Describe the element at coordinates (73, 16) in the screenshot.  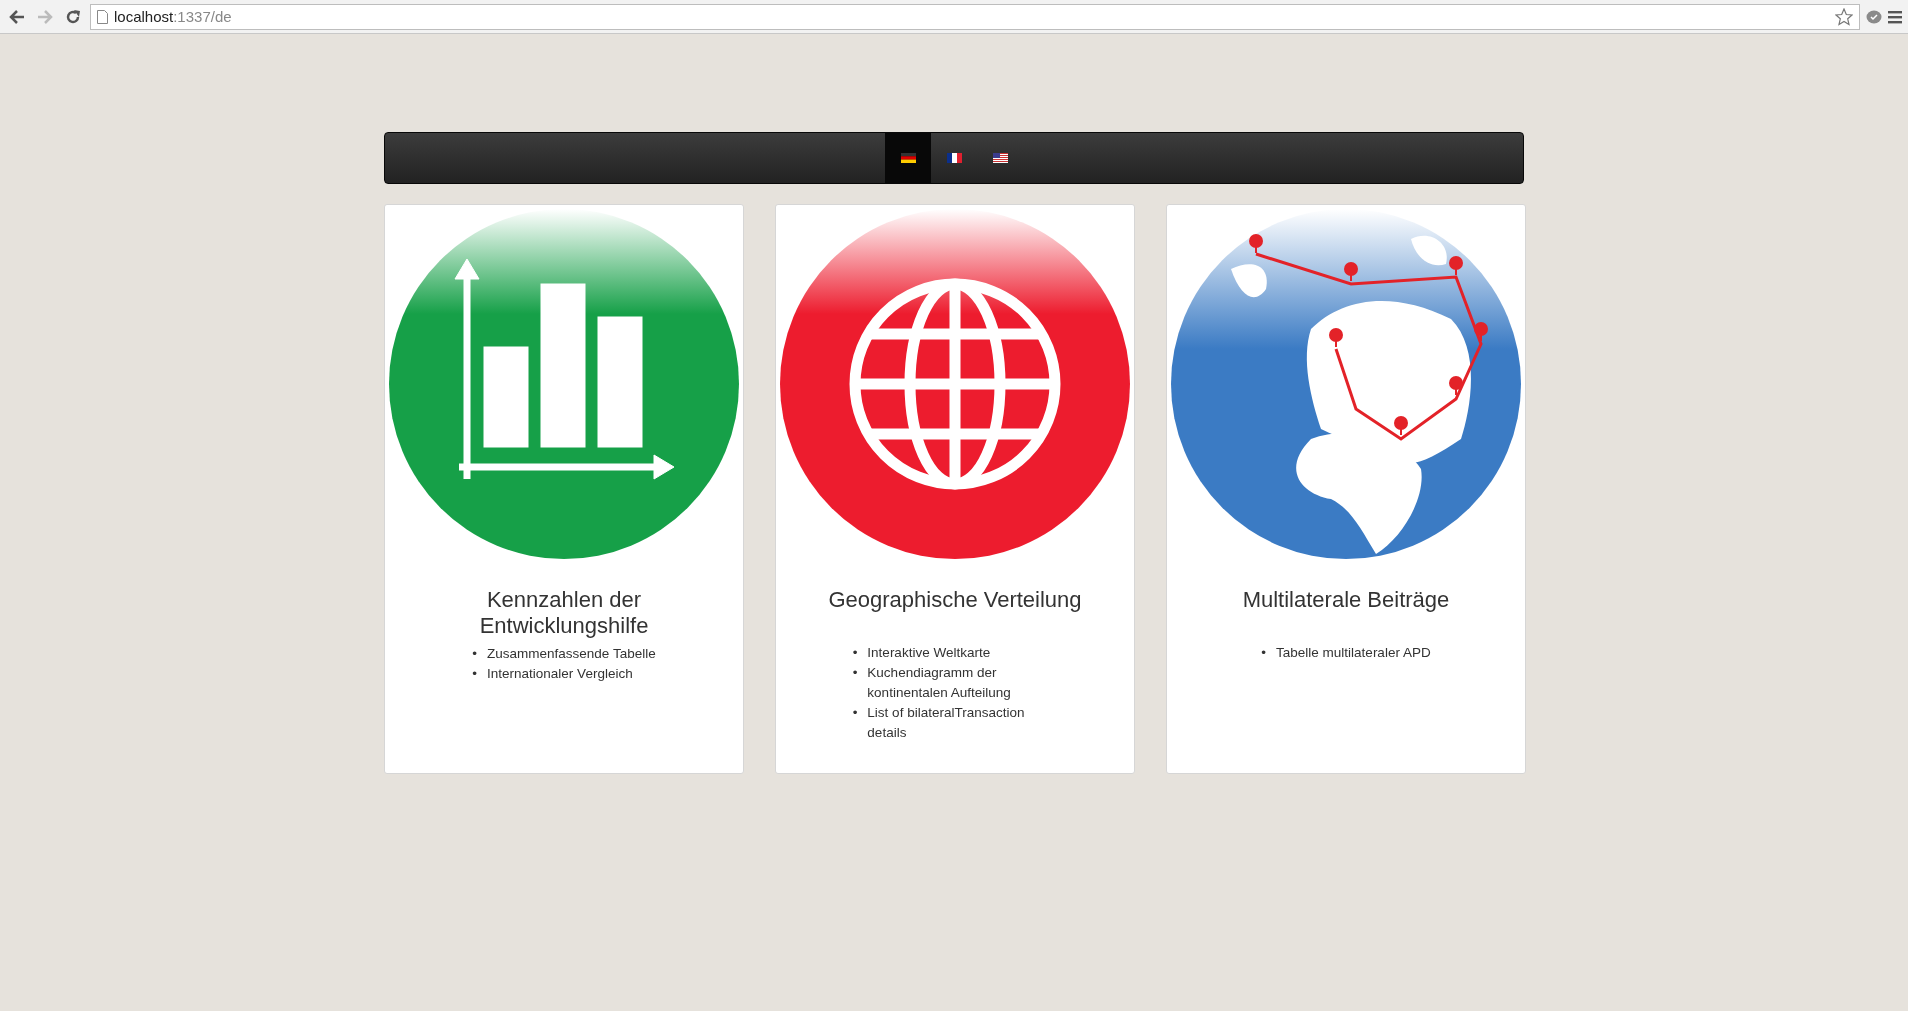
I see `reload-icon` at that location.